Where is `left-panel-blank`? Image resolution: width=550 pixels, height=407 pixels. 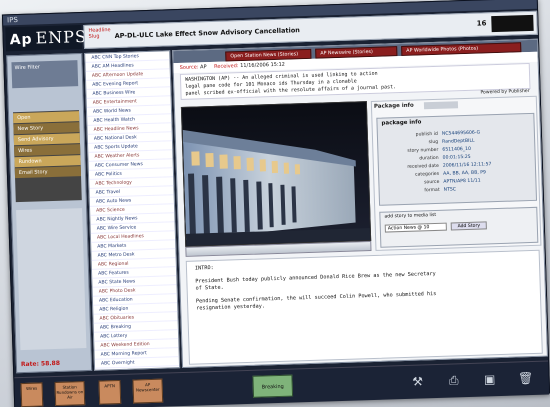
left-panel-blank is located at coordinates (51, 279).